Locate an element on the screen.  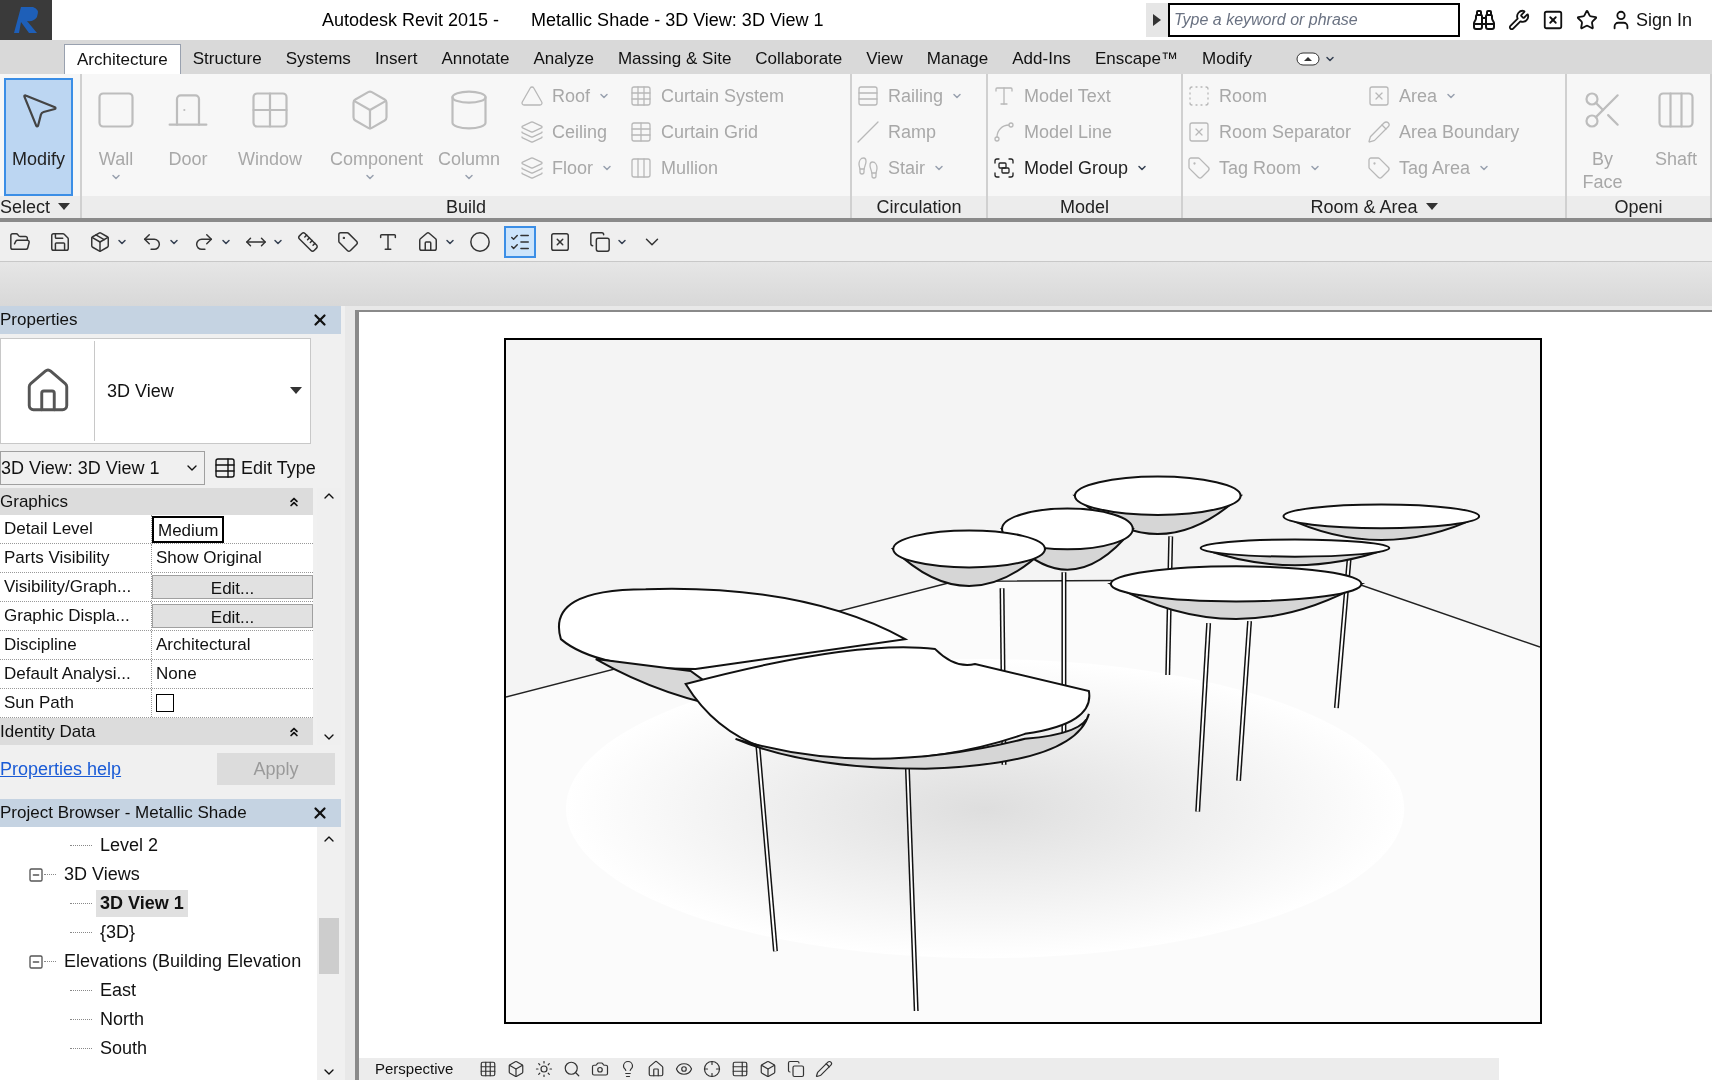
window-title: Autodesk Revit 2015 - is located at coordinates (411, 20).